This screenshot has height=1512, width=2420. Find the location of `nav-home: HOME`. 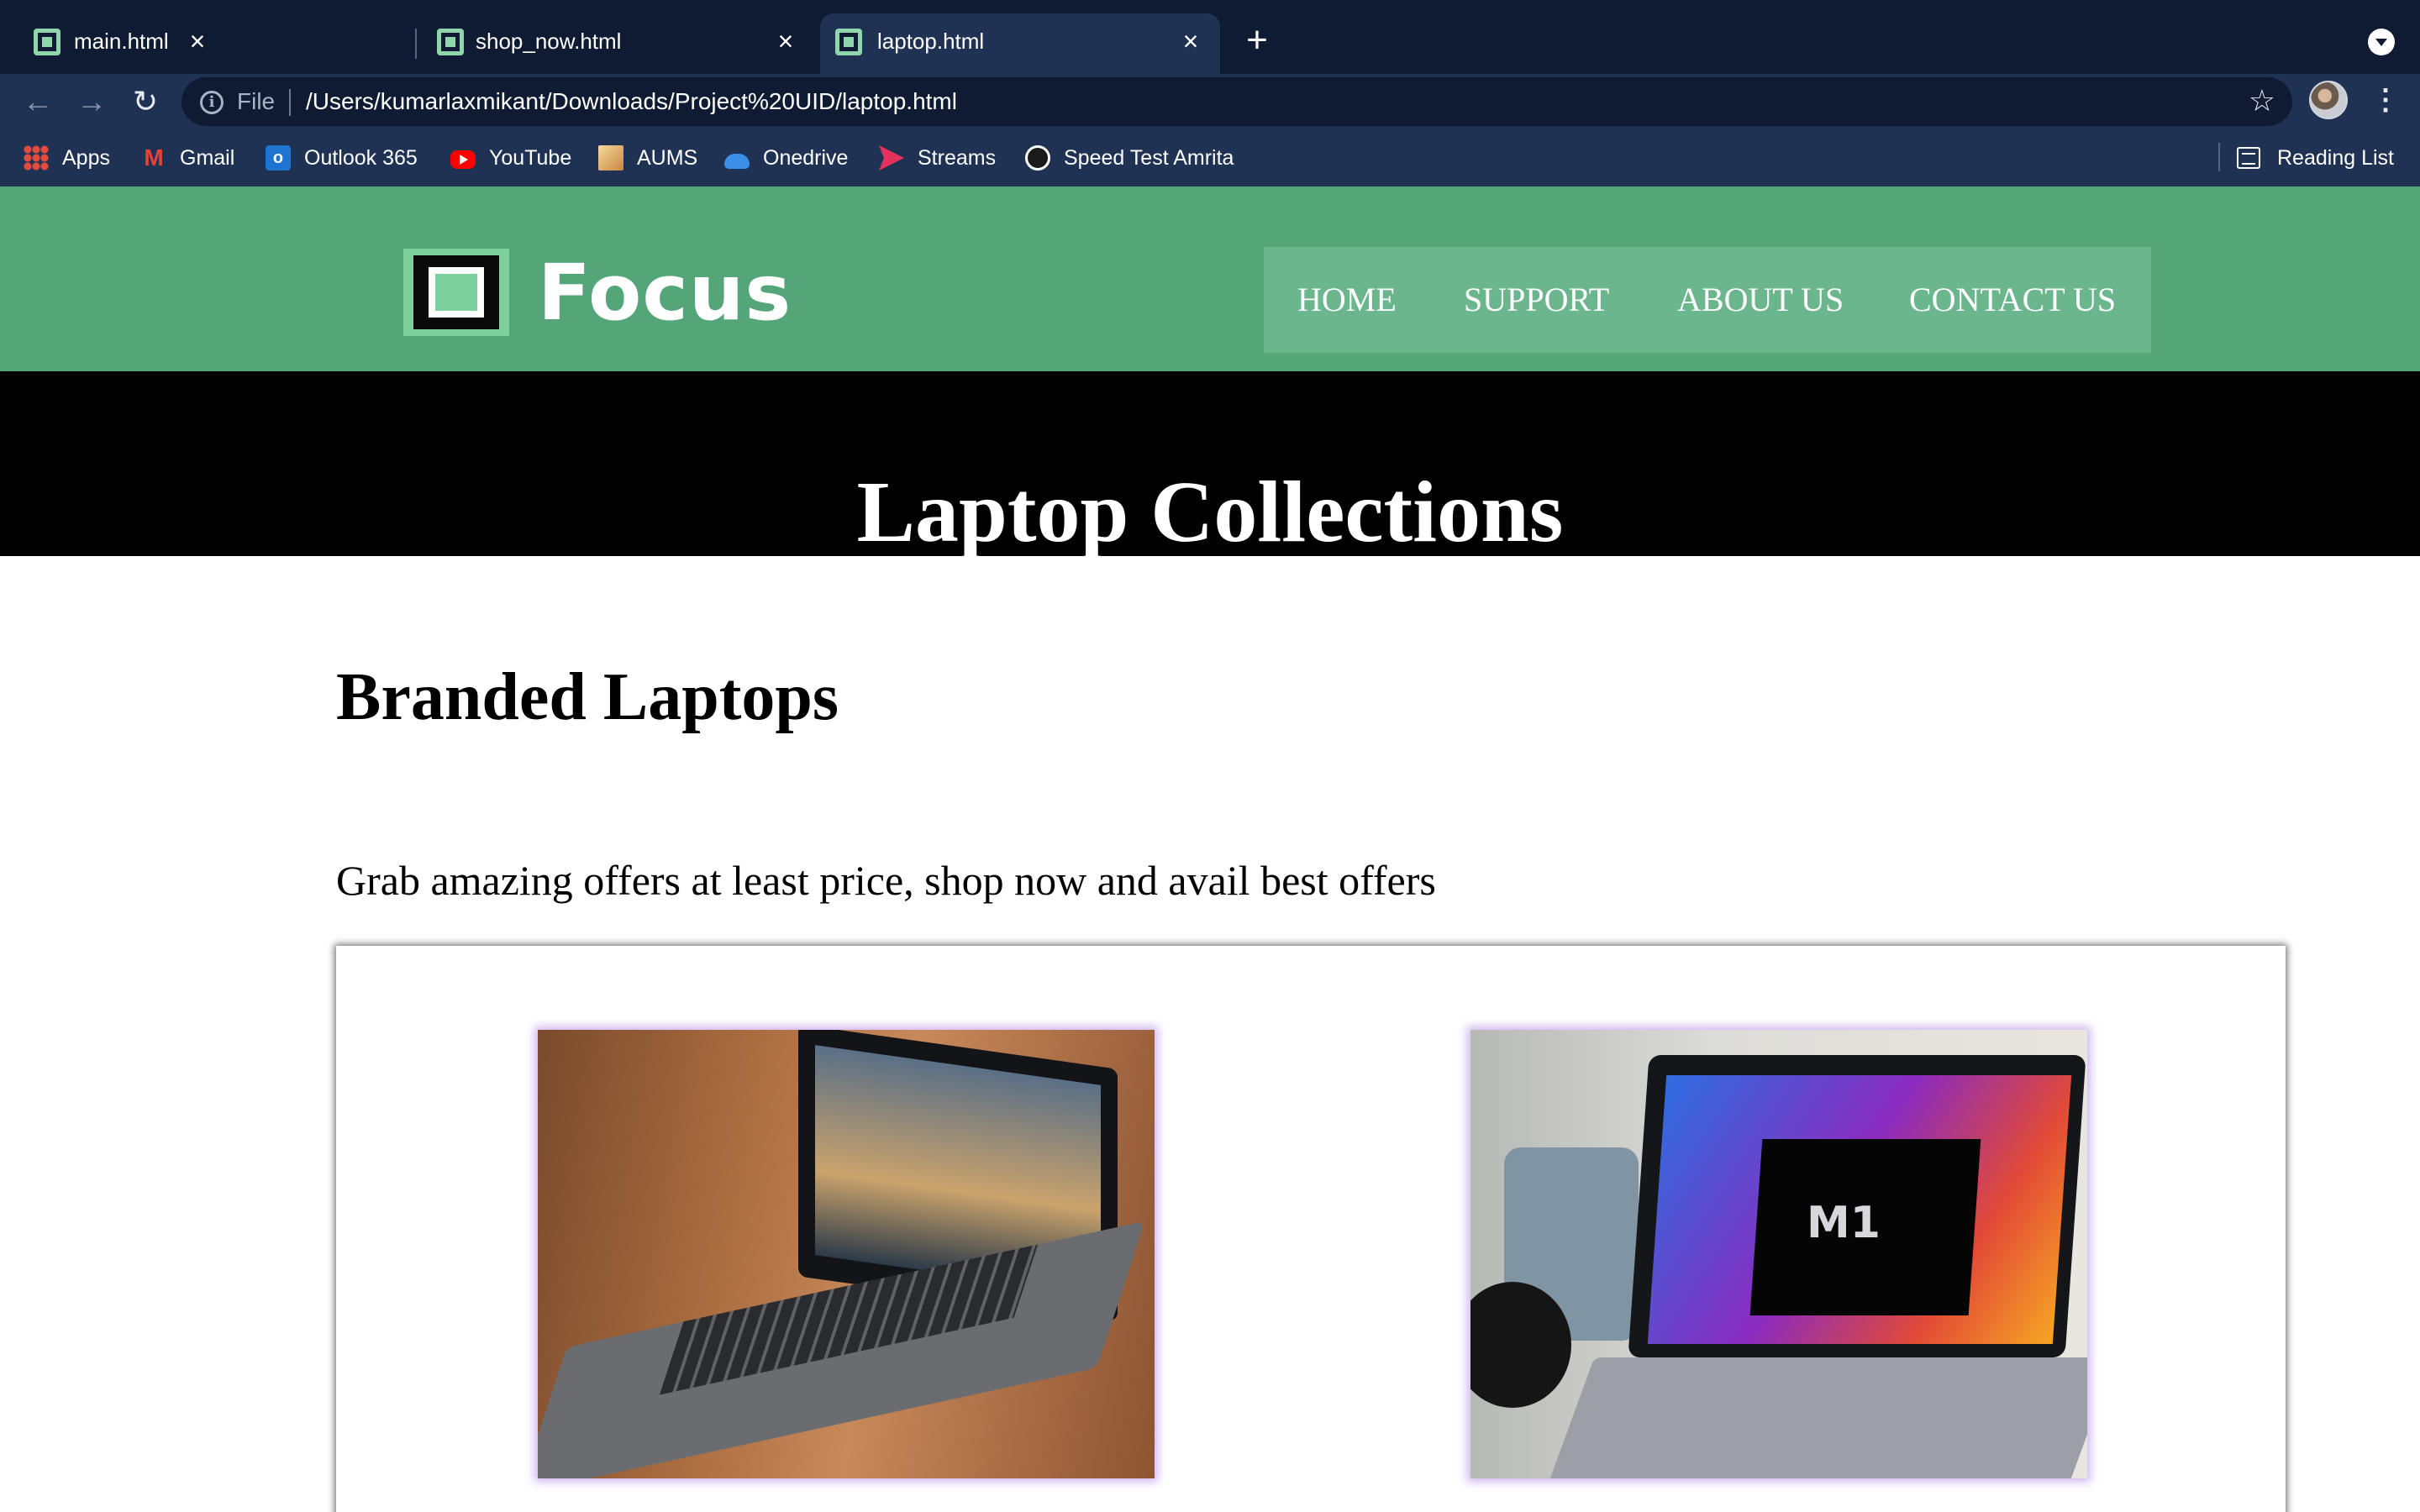

nav-home: HOME is located at coordinates (1347, 300).